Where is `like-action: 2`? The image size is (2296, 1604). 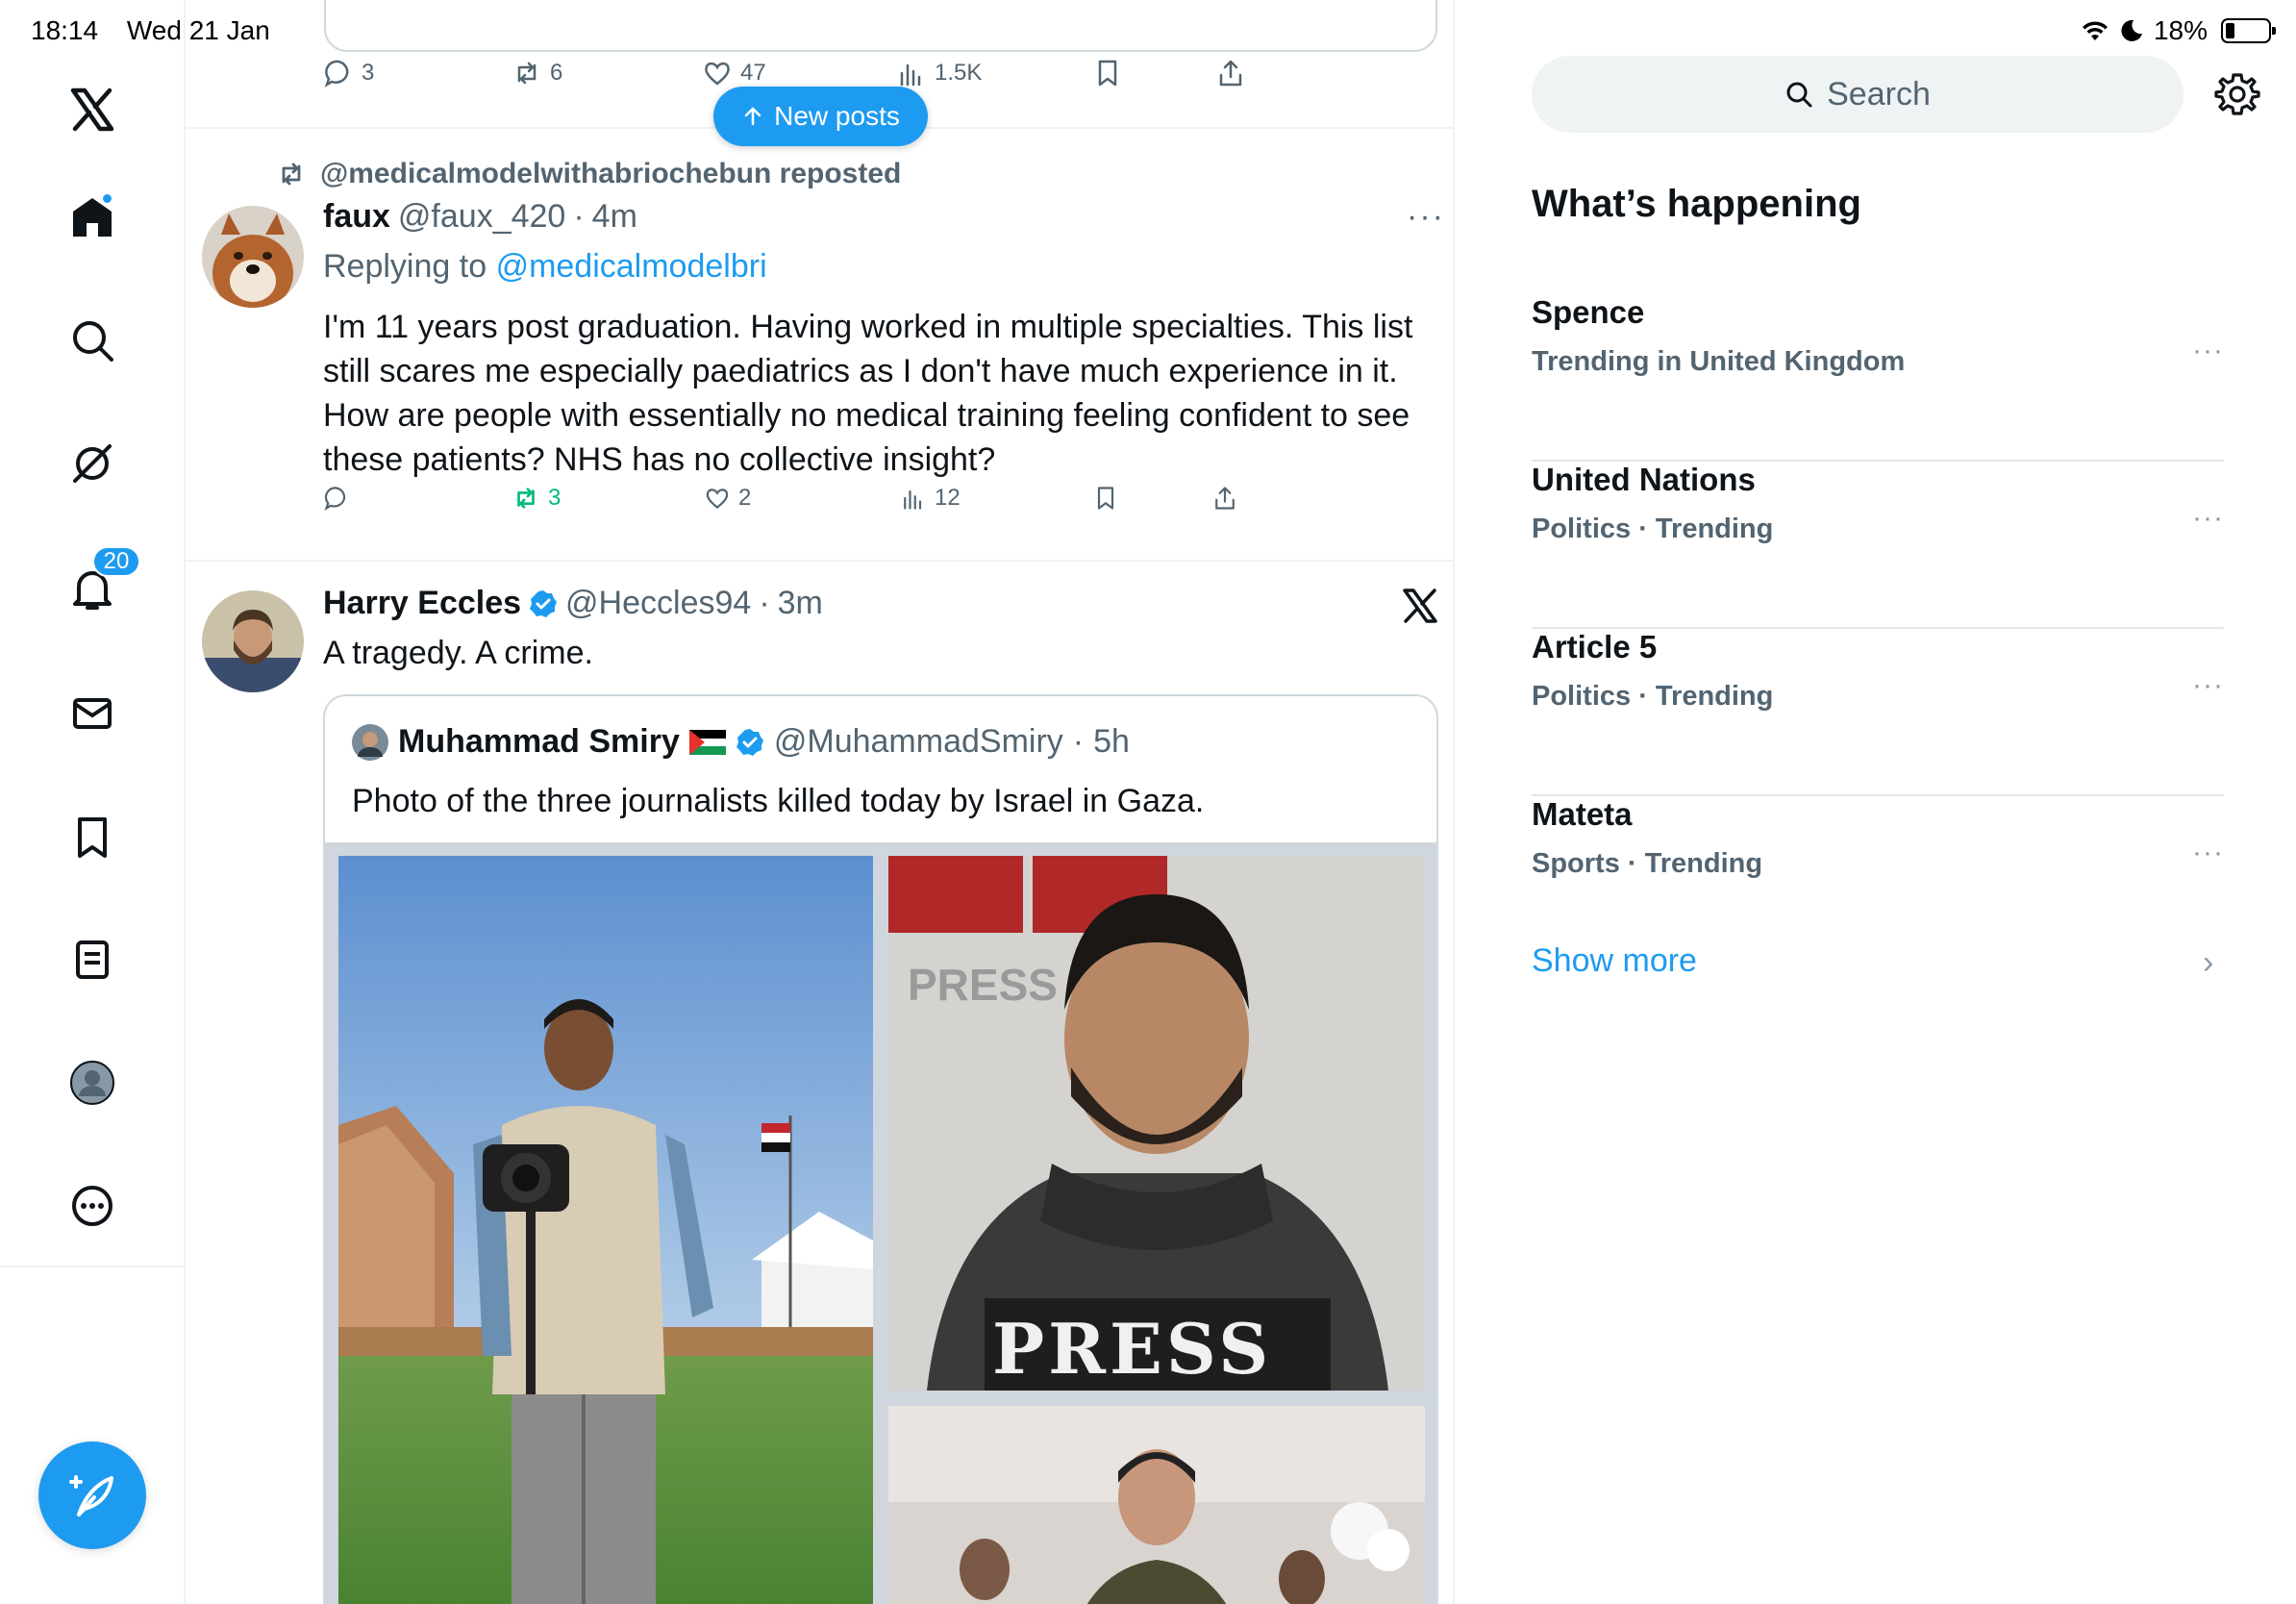 like-action: 2 is located at coordinates (727, 498).